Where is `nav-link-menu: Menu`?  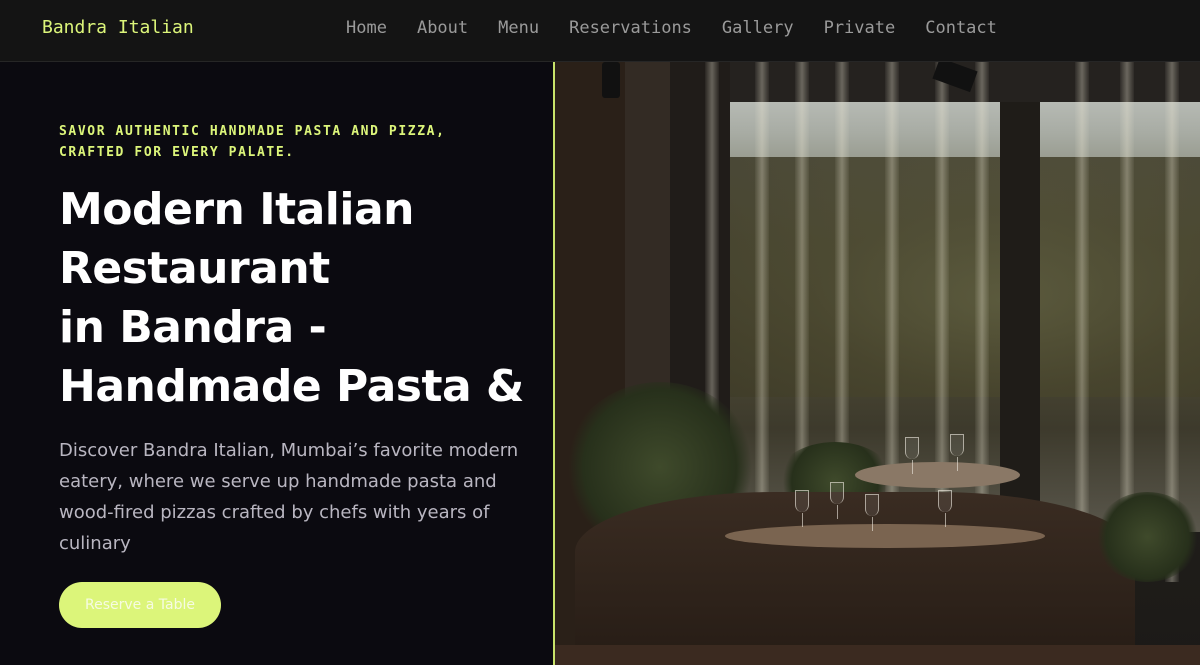
nav-link-menu: Menu is located at coordinates (518, 28).